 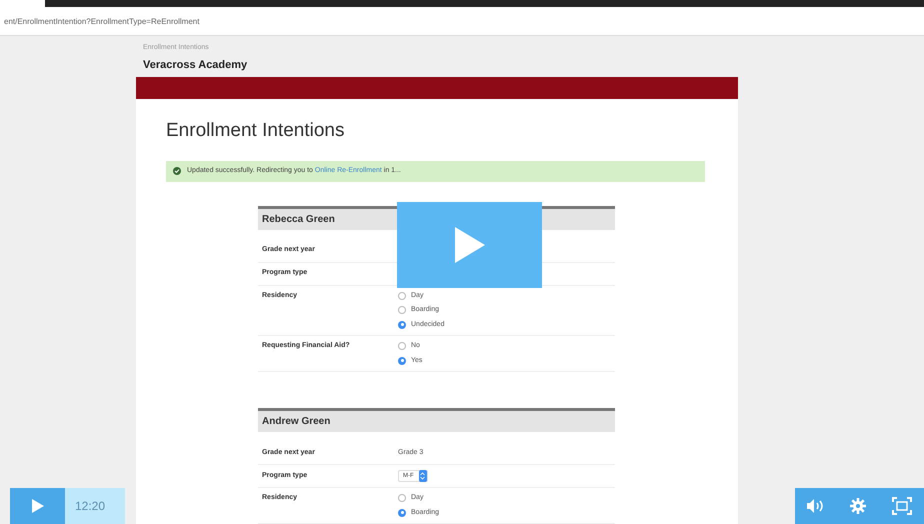 I want to click on time-display: 12:20, so click(x=95, y=506).